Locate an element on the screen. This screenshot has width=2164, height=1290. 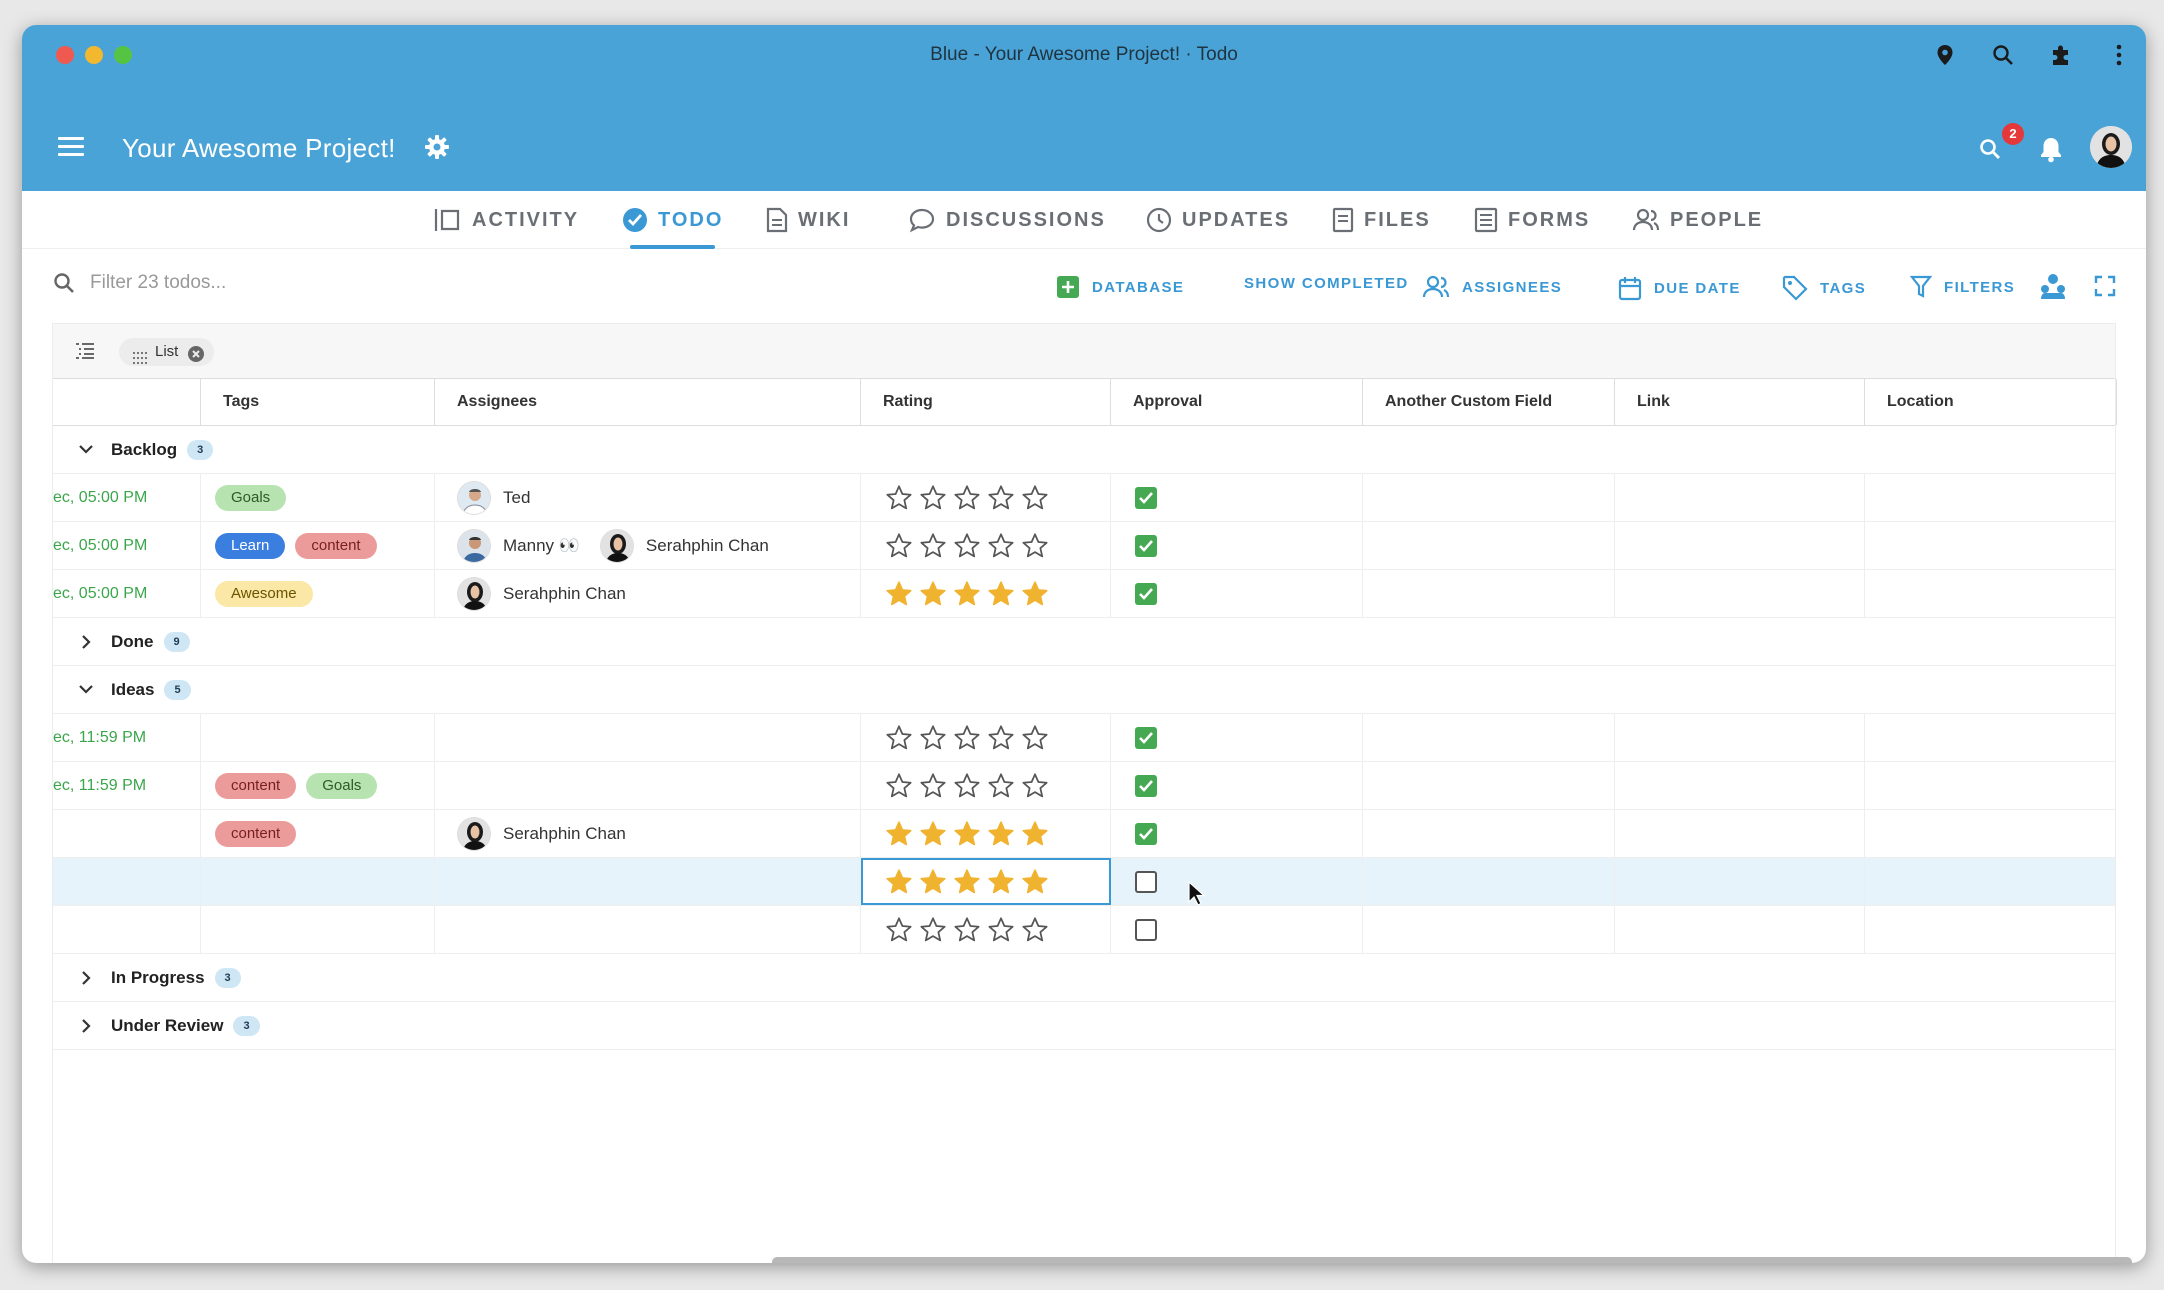
tags-cell: Learn content is located at coordinates (318, 545).